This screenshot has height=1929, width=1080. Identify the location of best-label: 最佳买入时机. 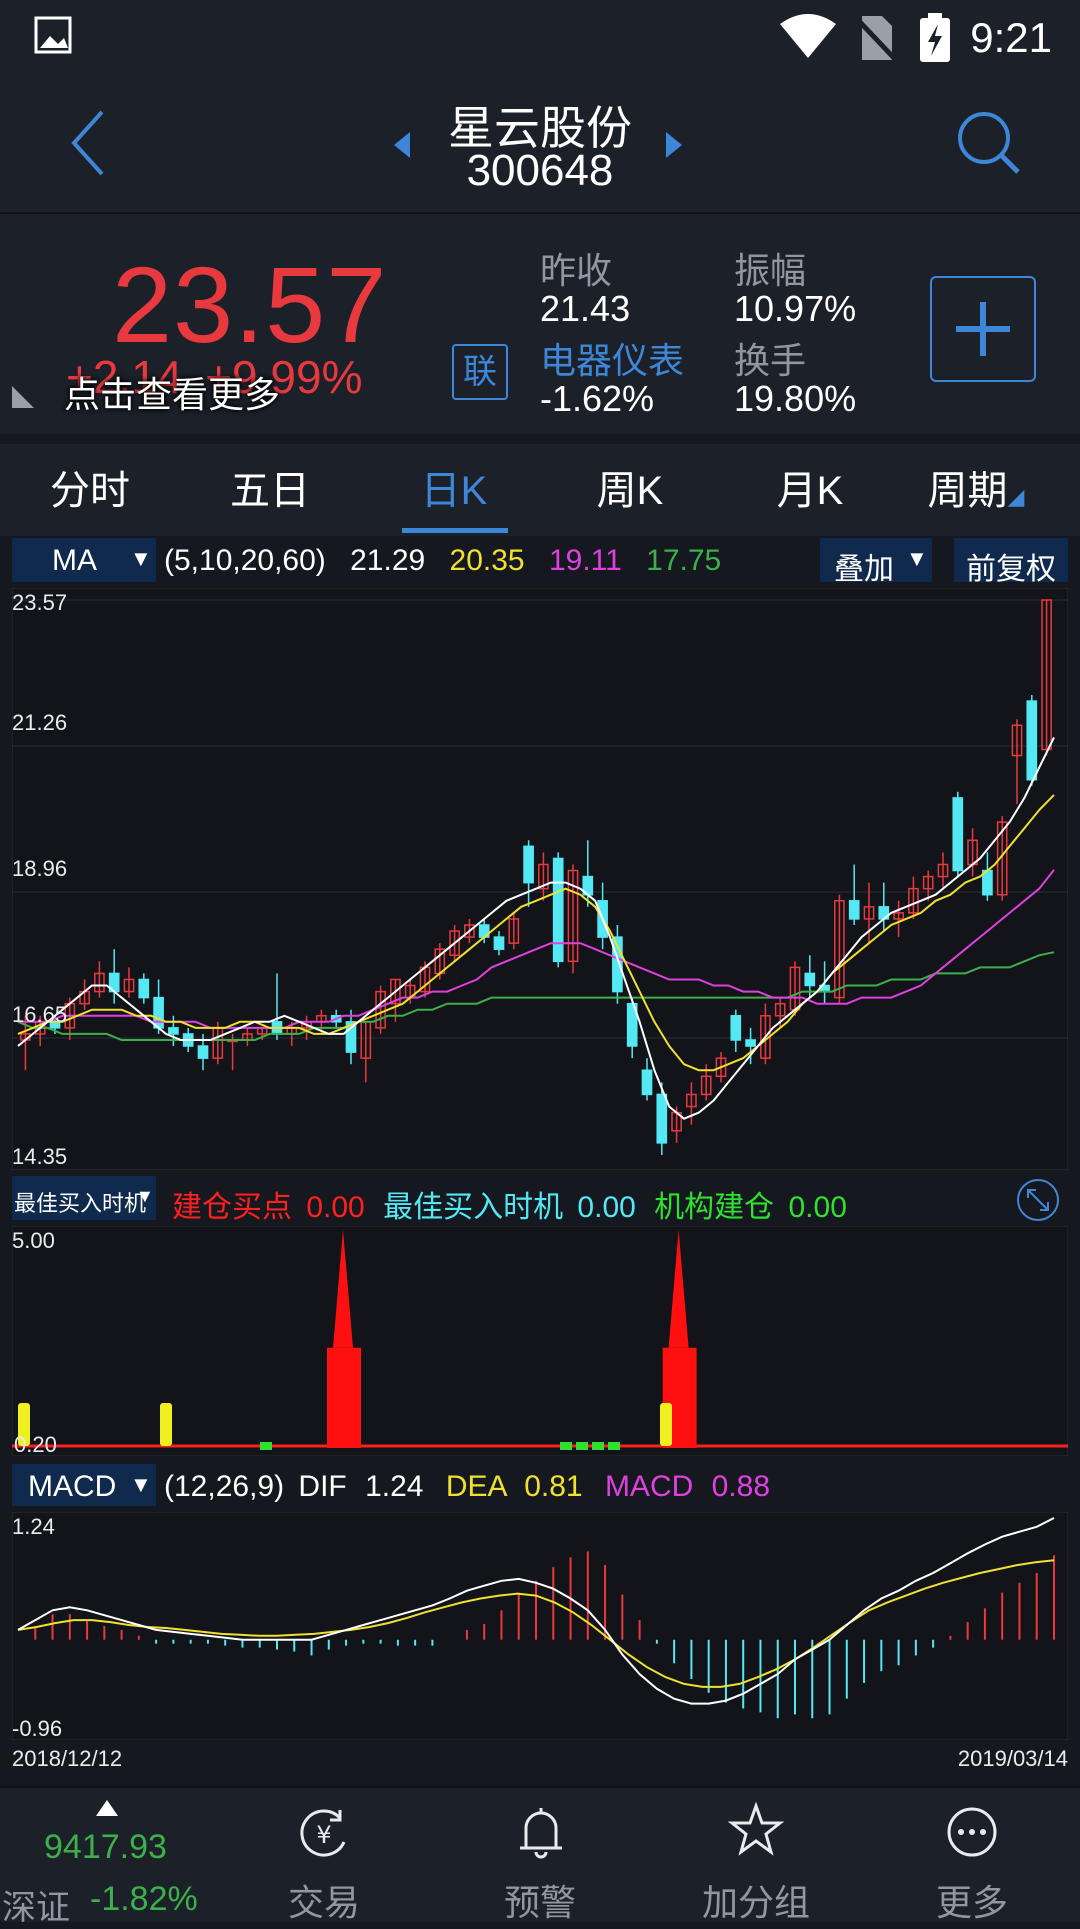
(473, 1207).